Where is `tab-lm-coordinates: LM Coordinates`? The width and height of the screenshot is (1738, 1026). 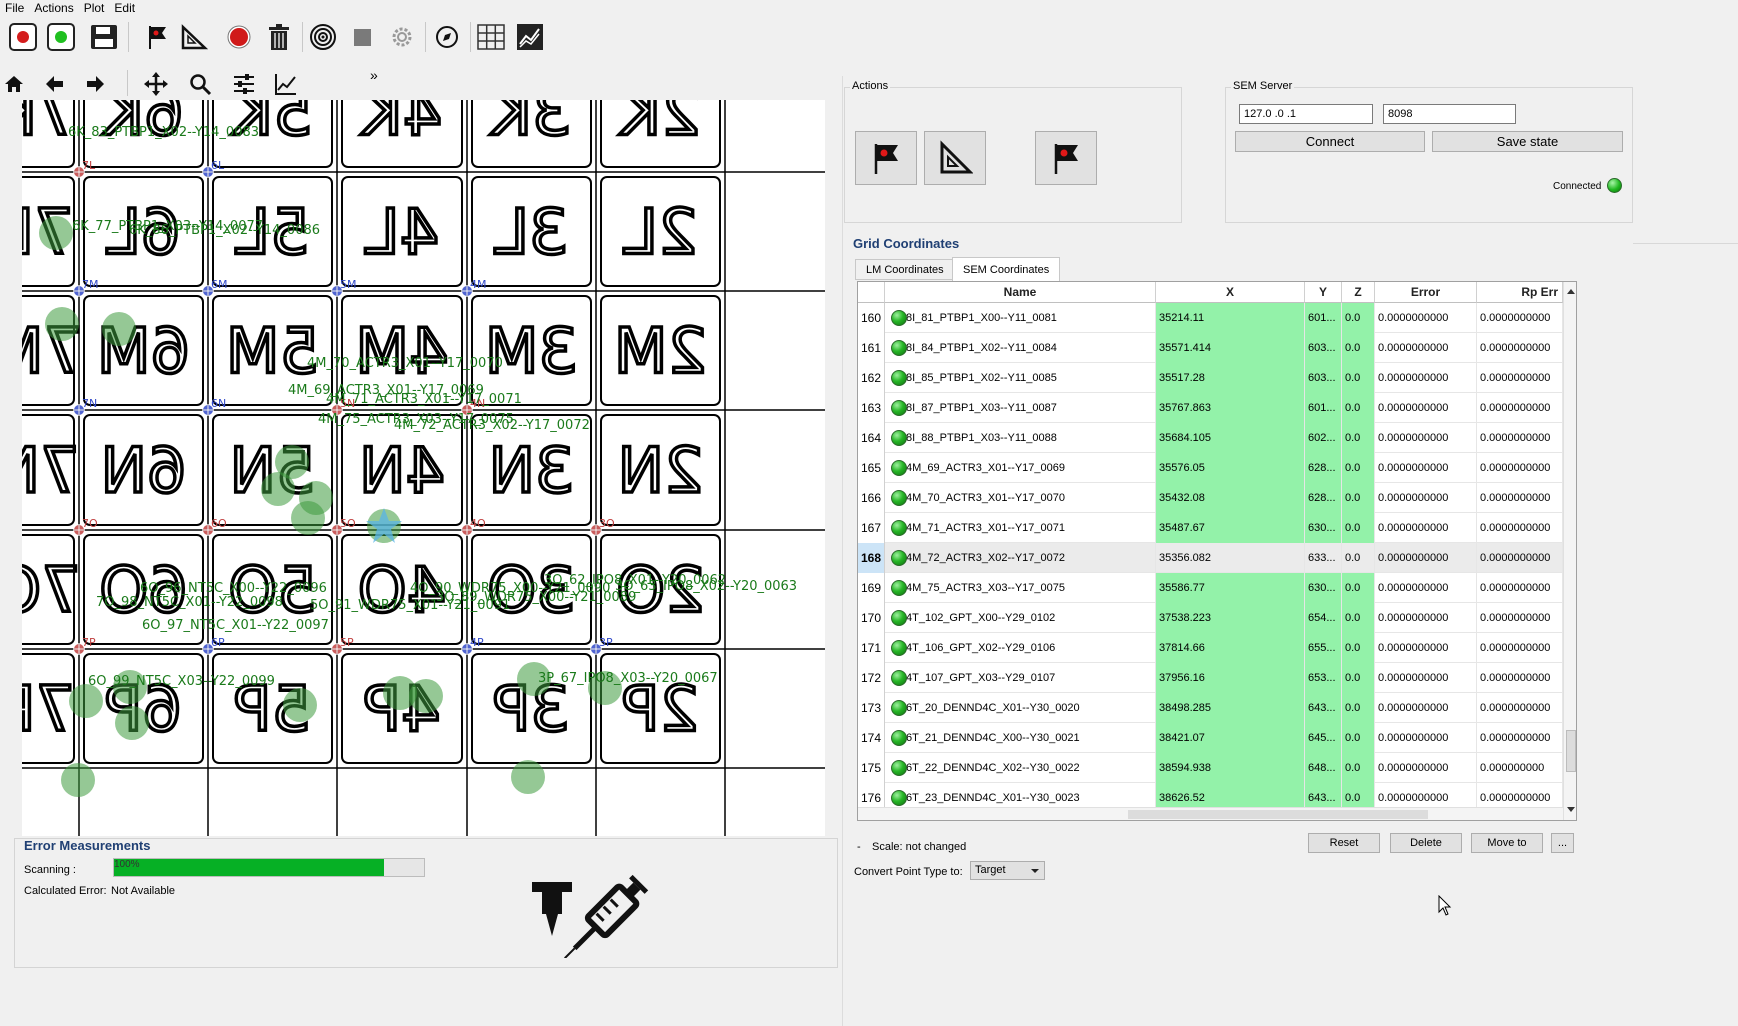 tab-lm-coordinates: LM Coordinates is located at coordinates (905, 269).